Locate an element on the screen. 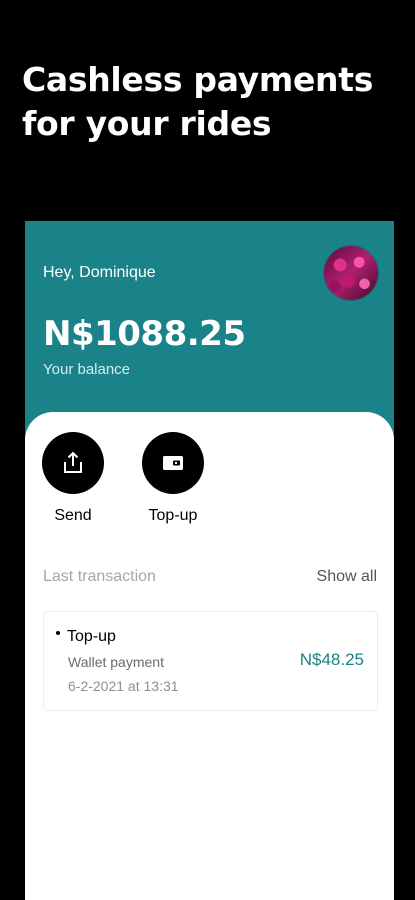  share-upload-icon is located at coordinates (73, 462).